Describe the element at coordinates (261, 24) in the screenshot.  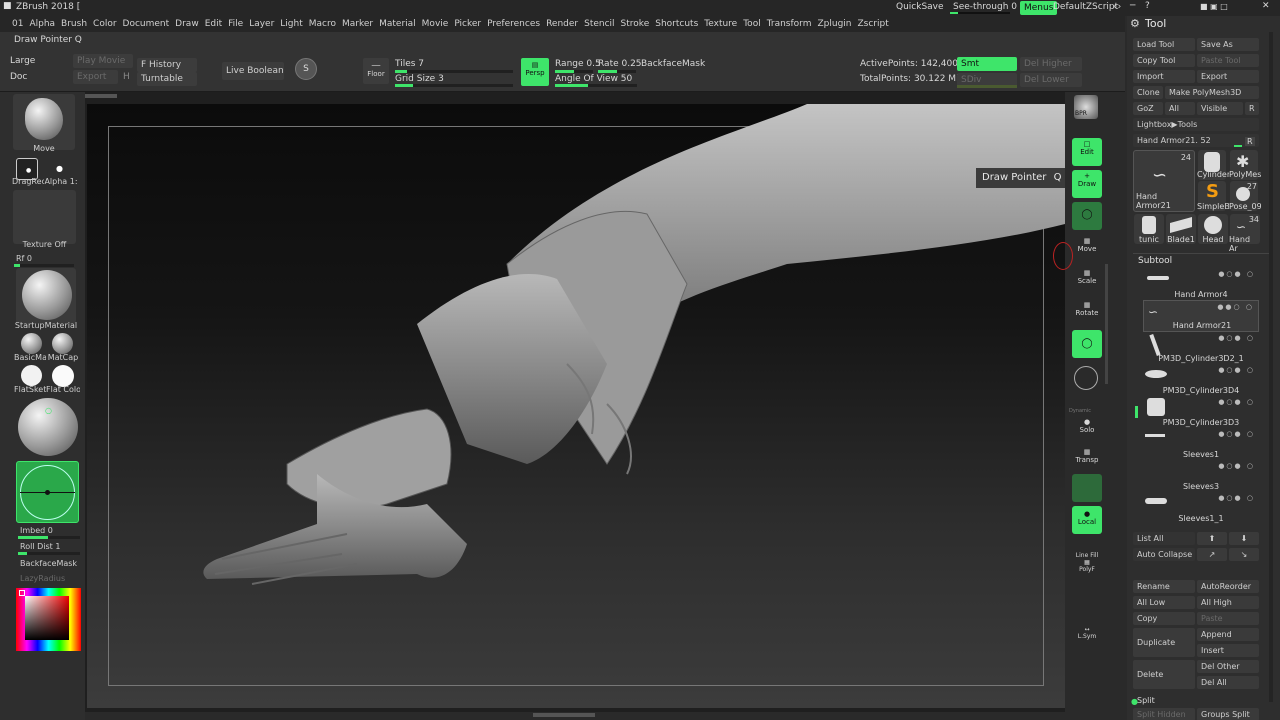
I see `menu-item: Layer` at that location.